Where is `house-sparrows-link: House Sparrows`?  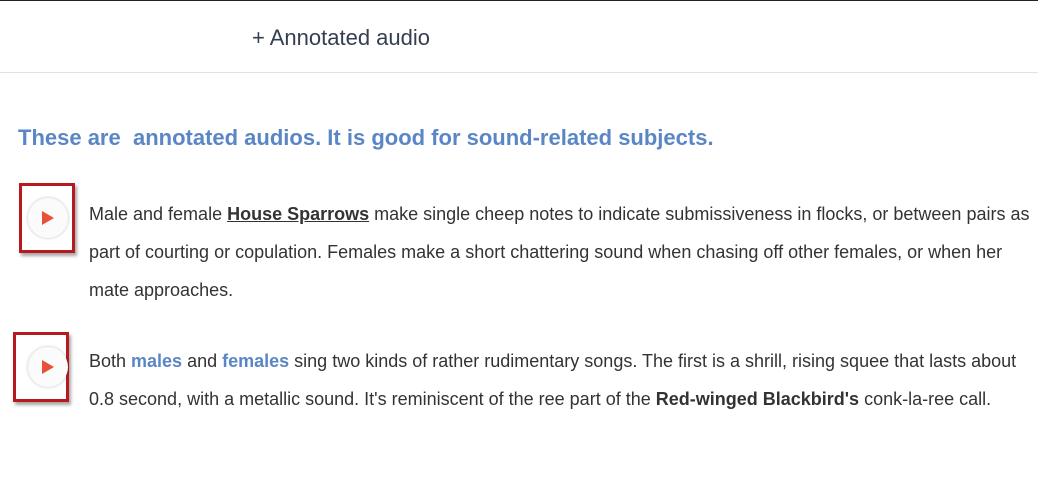 house-sparrows-link: House Sparrows is located at coordinates (298, 214).